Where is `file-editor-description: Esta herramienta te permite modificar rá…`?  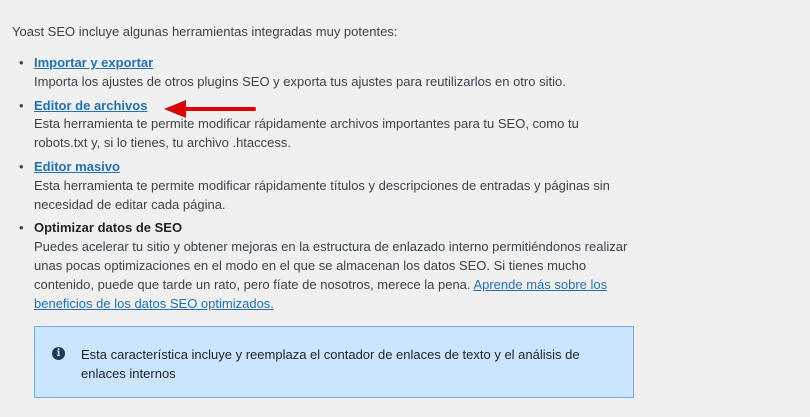 file-editor-description: Esta herramienta te permite modificar rá… is located at coordinates (306, 133).